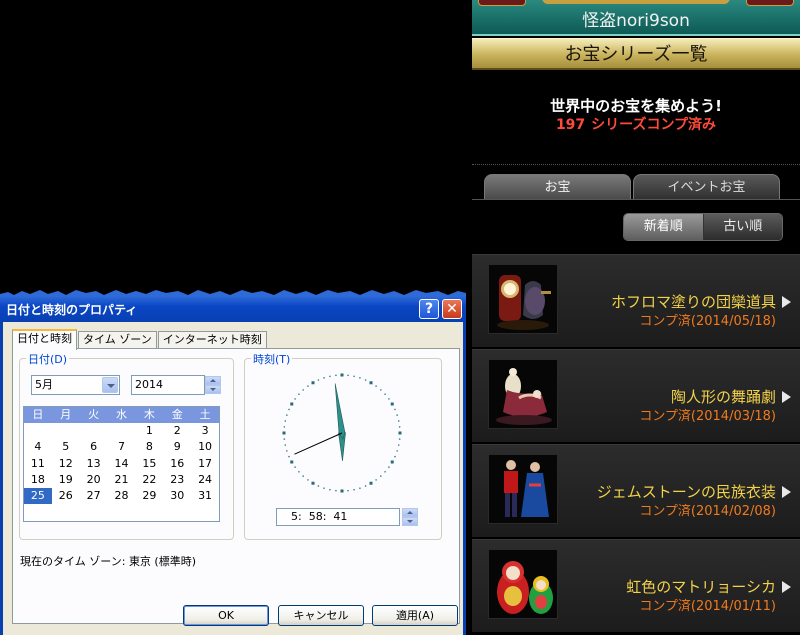 The image size is (800, 635). Describe the element at coordinates (415, 615) in the screenshot. I see `apply-button: 適用(A)` at that location.